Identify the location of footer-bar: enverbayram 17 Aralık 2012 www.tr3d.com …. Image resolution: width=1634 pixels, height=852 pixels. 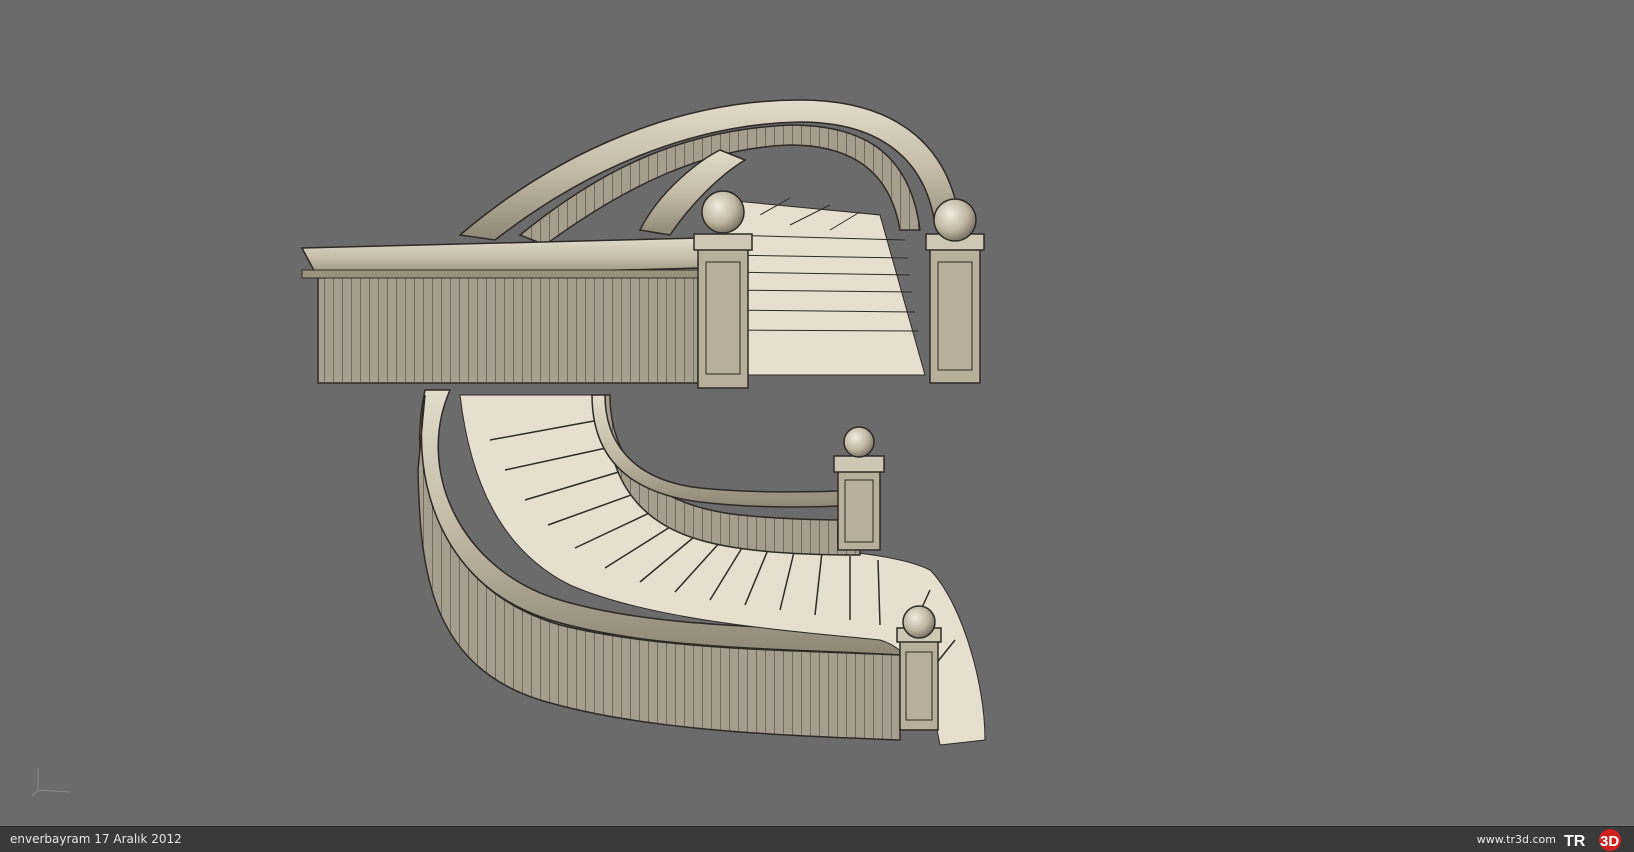
(817, 839).